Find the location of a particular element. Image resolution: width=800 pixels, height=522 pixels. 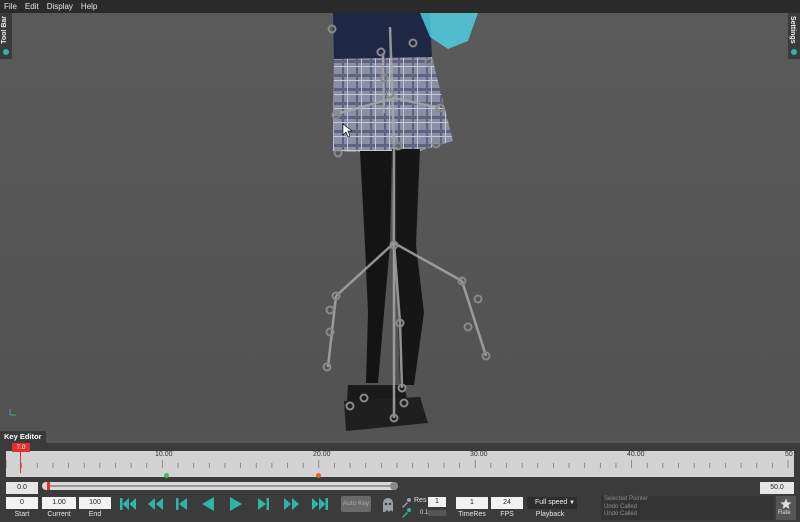

playback-label: Playback is located at coordinates (550, 514).